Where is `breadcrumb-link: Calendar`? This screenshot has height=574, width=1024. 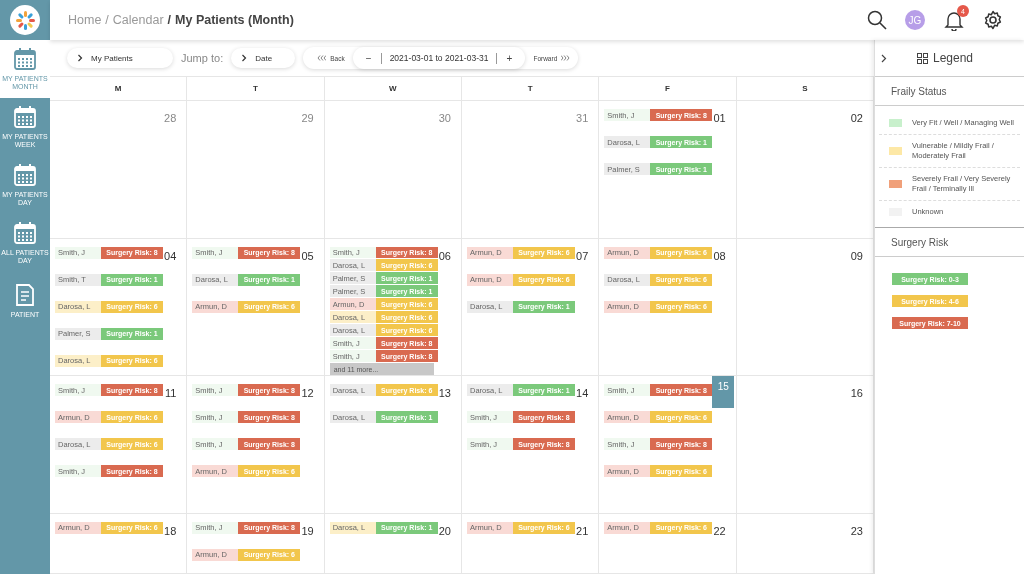 breadcrumb-link: Calendar is located at coordinates (138, 20).